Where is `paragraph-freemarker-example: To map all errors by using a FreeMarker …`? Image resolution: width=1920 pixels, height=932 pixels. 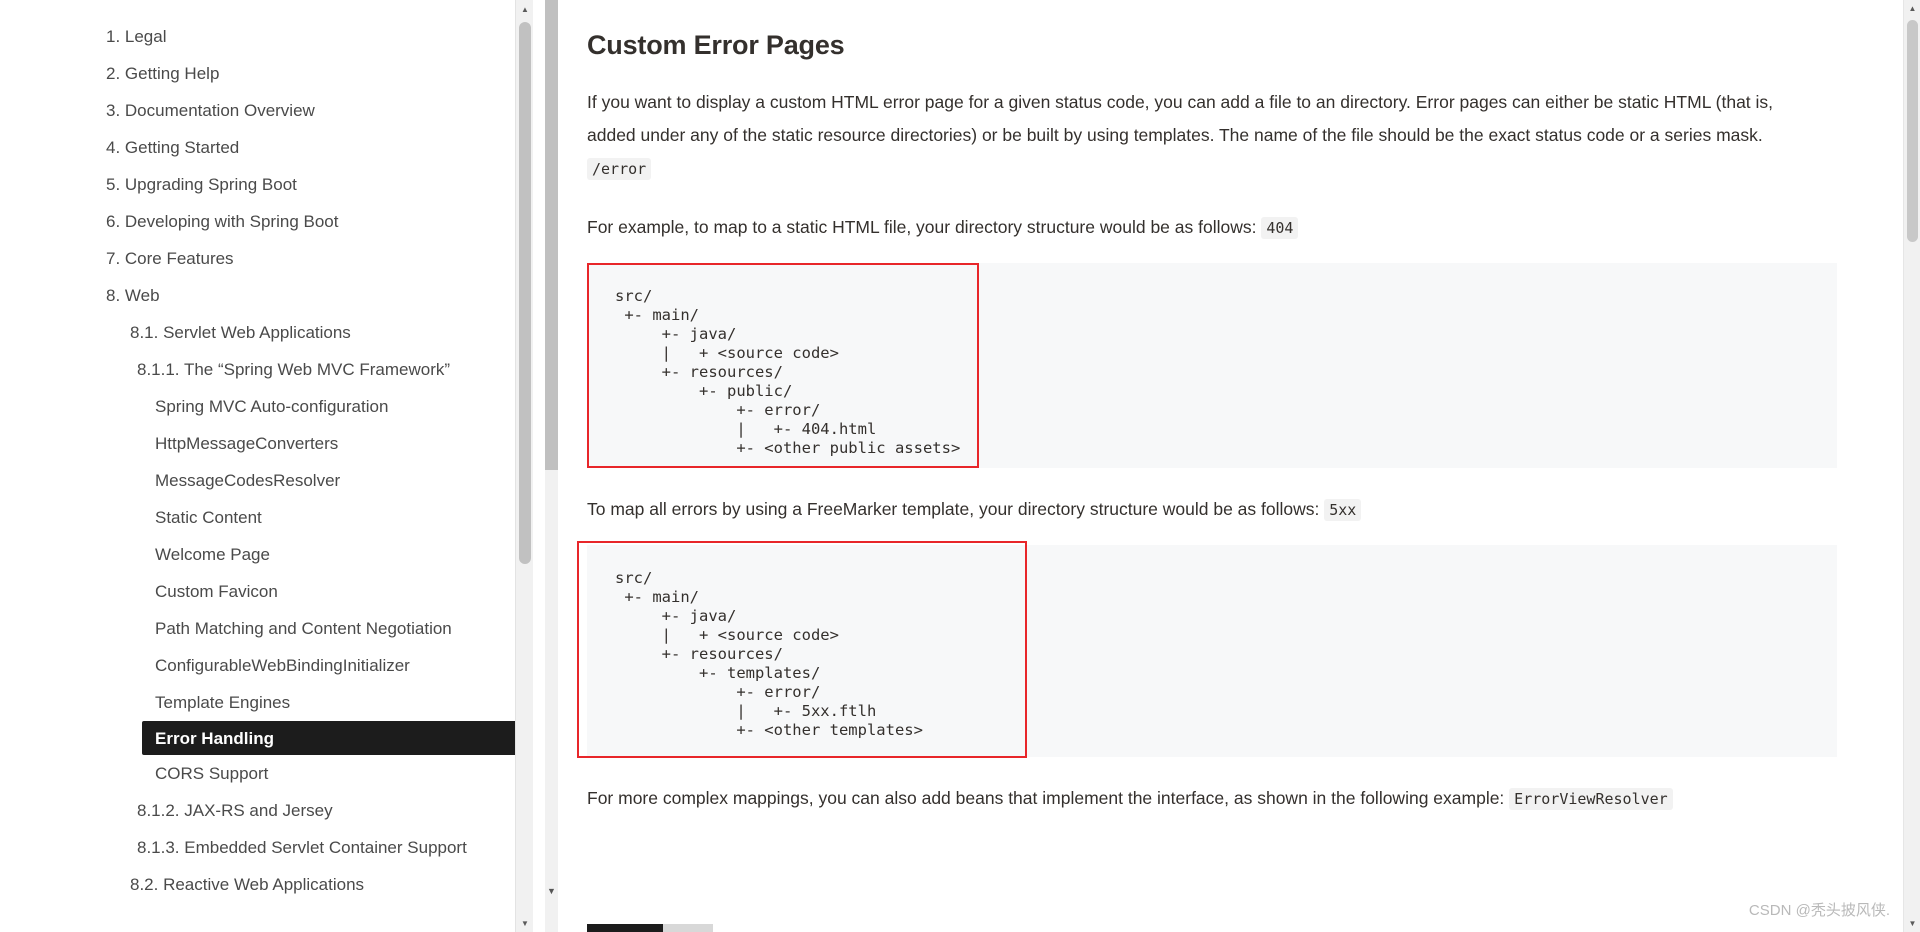
paragraph-freemarker-example: To map all errors by using a FreeMarker … is located at coordinates (1182, 510).